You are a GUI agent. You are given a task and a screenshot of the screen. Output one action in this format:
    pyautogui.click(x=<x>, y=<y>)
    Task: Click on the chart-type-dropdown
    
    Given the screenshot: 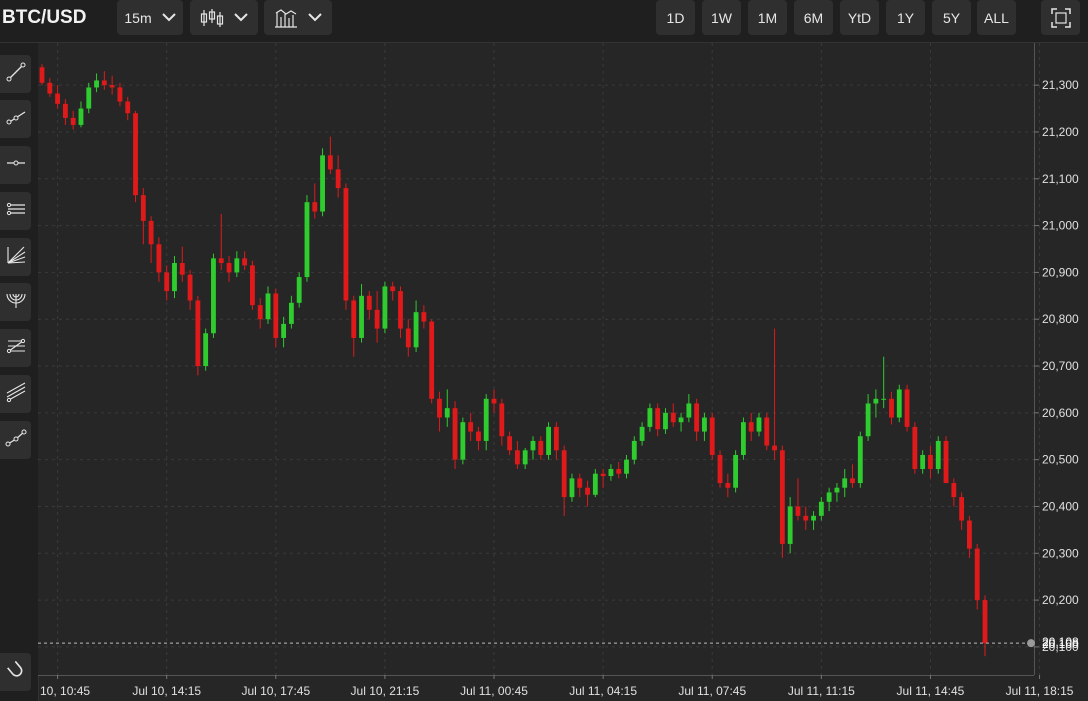 What is the action you would take?
    pyautogui.click(x=224, y=17)
    